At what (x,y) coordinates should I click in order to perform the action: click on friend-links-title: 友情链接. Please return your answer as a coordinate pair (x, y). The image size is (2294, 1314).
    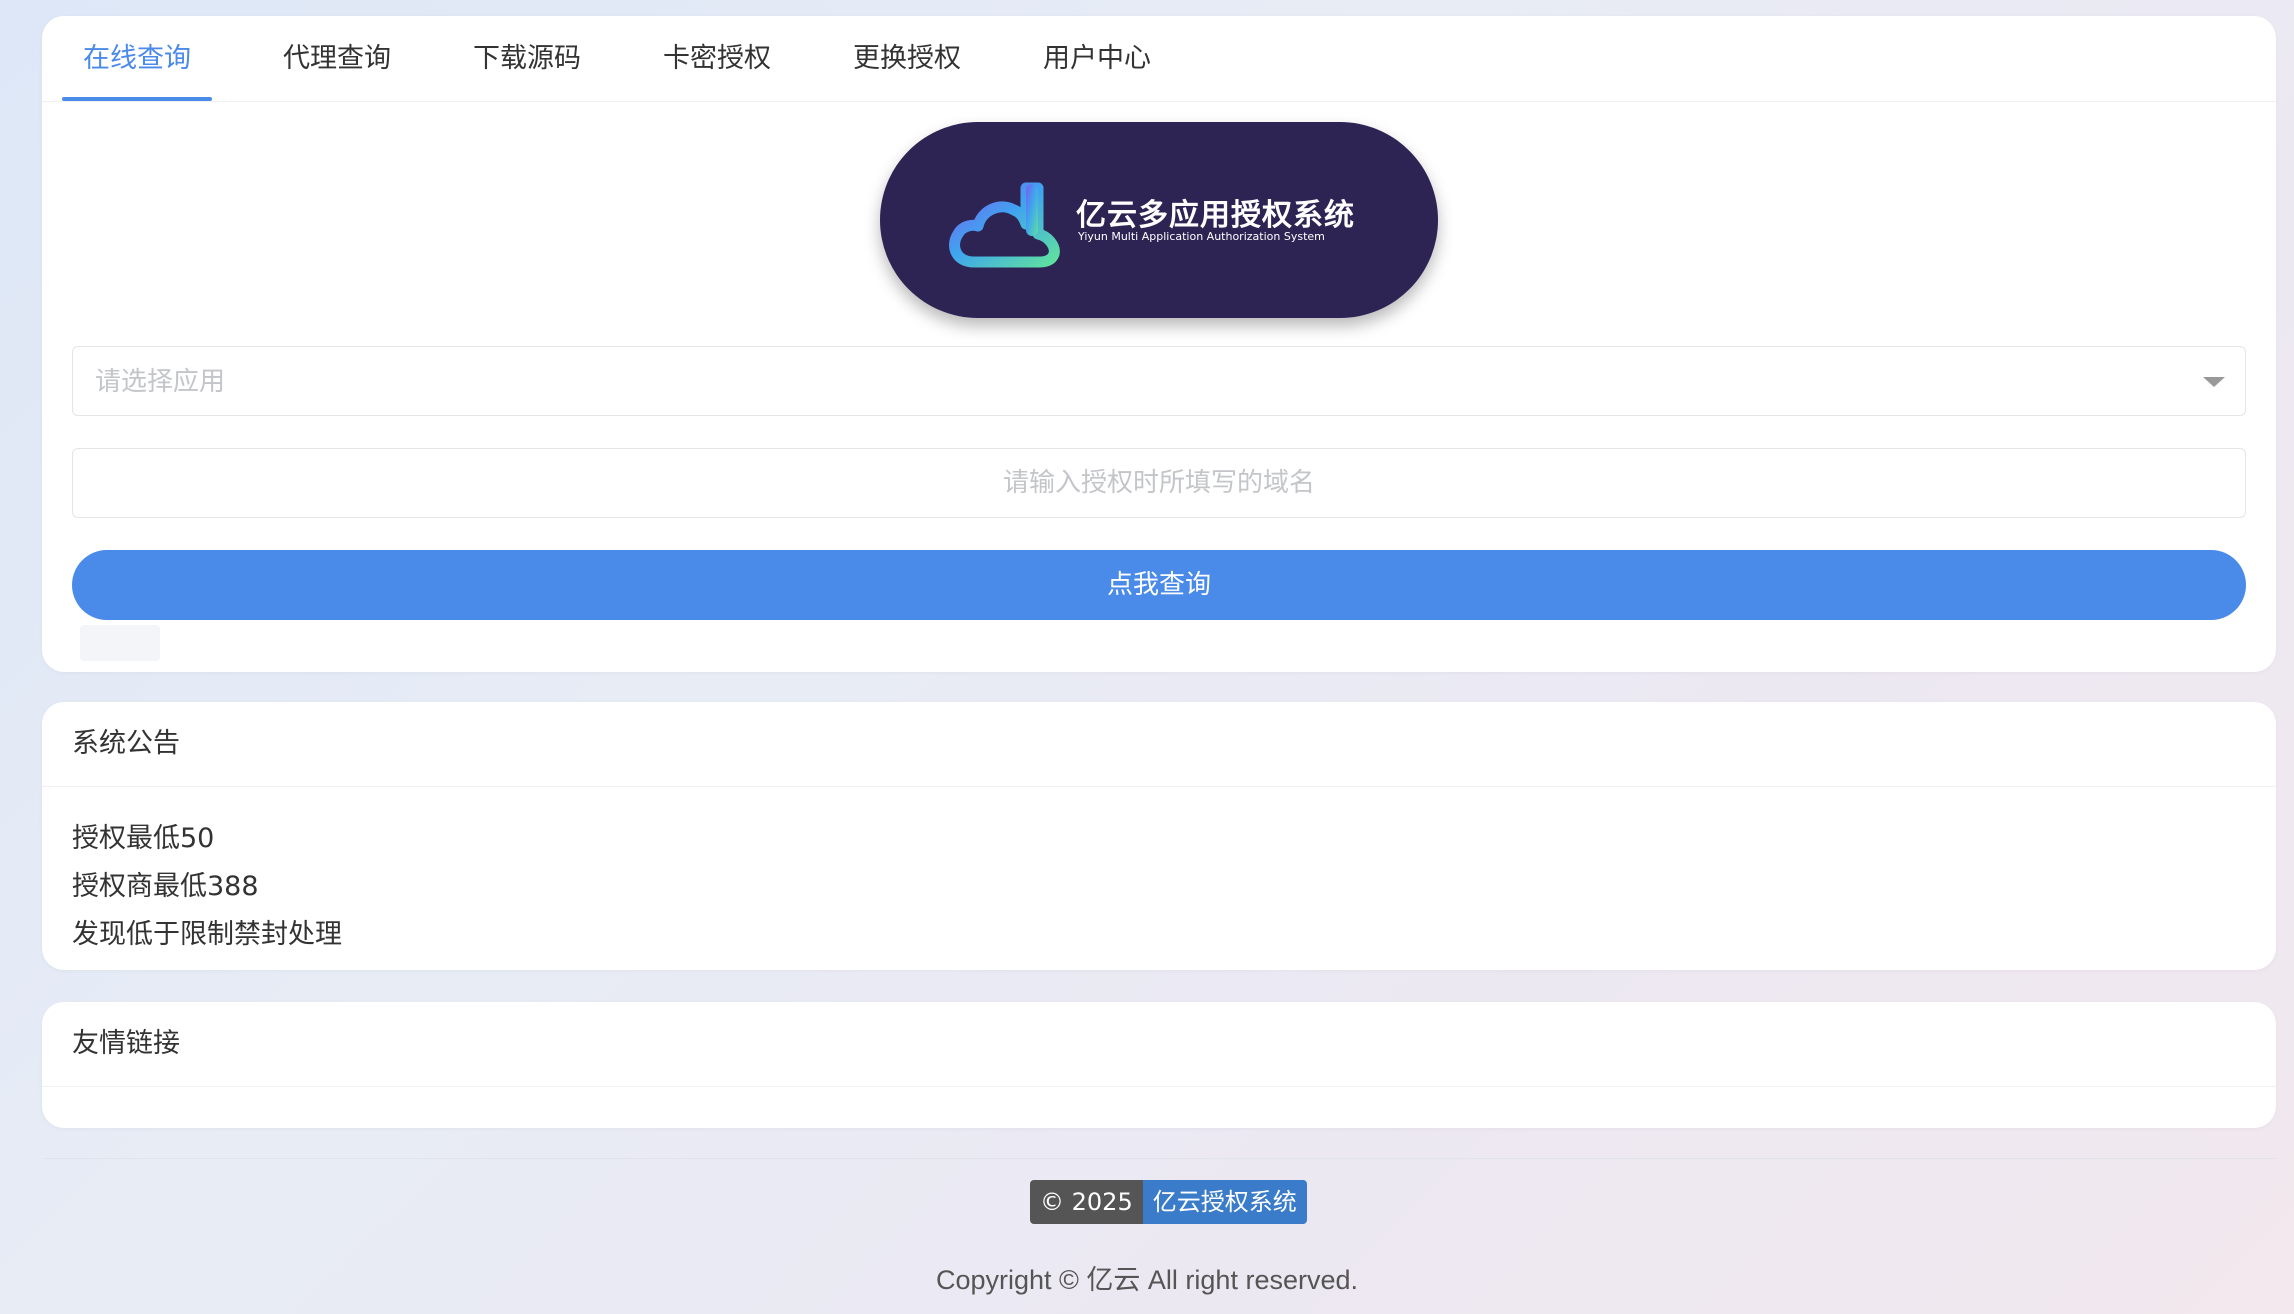
    Looking at the image, I should click on (126, 1043).